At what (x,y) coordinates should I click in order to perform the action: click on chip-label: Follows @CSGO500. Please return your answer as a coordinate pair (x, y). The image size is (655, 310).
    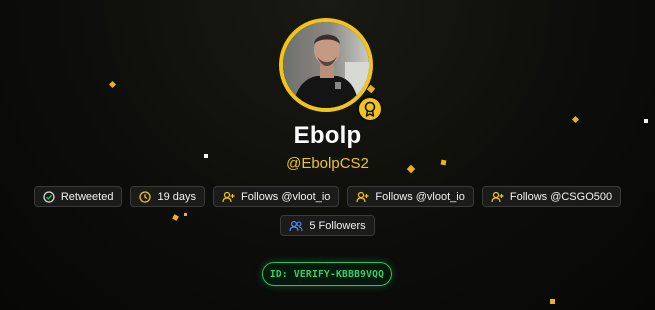
    Looking at the image, I should click on (561, 196).